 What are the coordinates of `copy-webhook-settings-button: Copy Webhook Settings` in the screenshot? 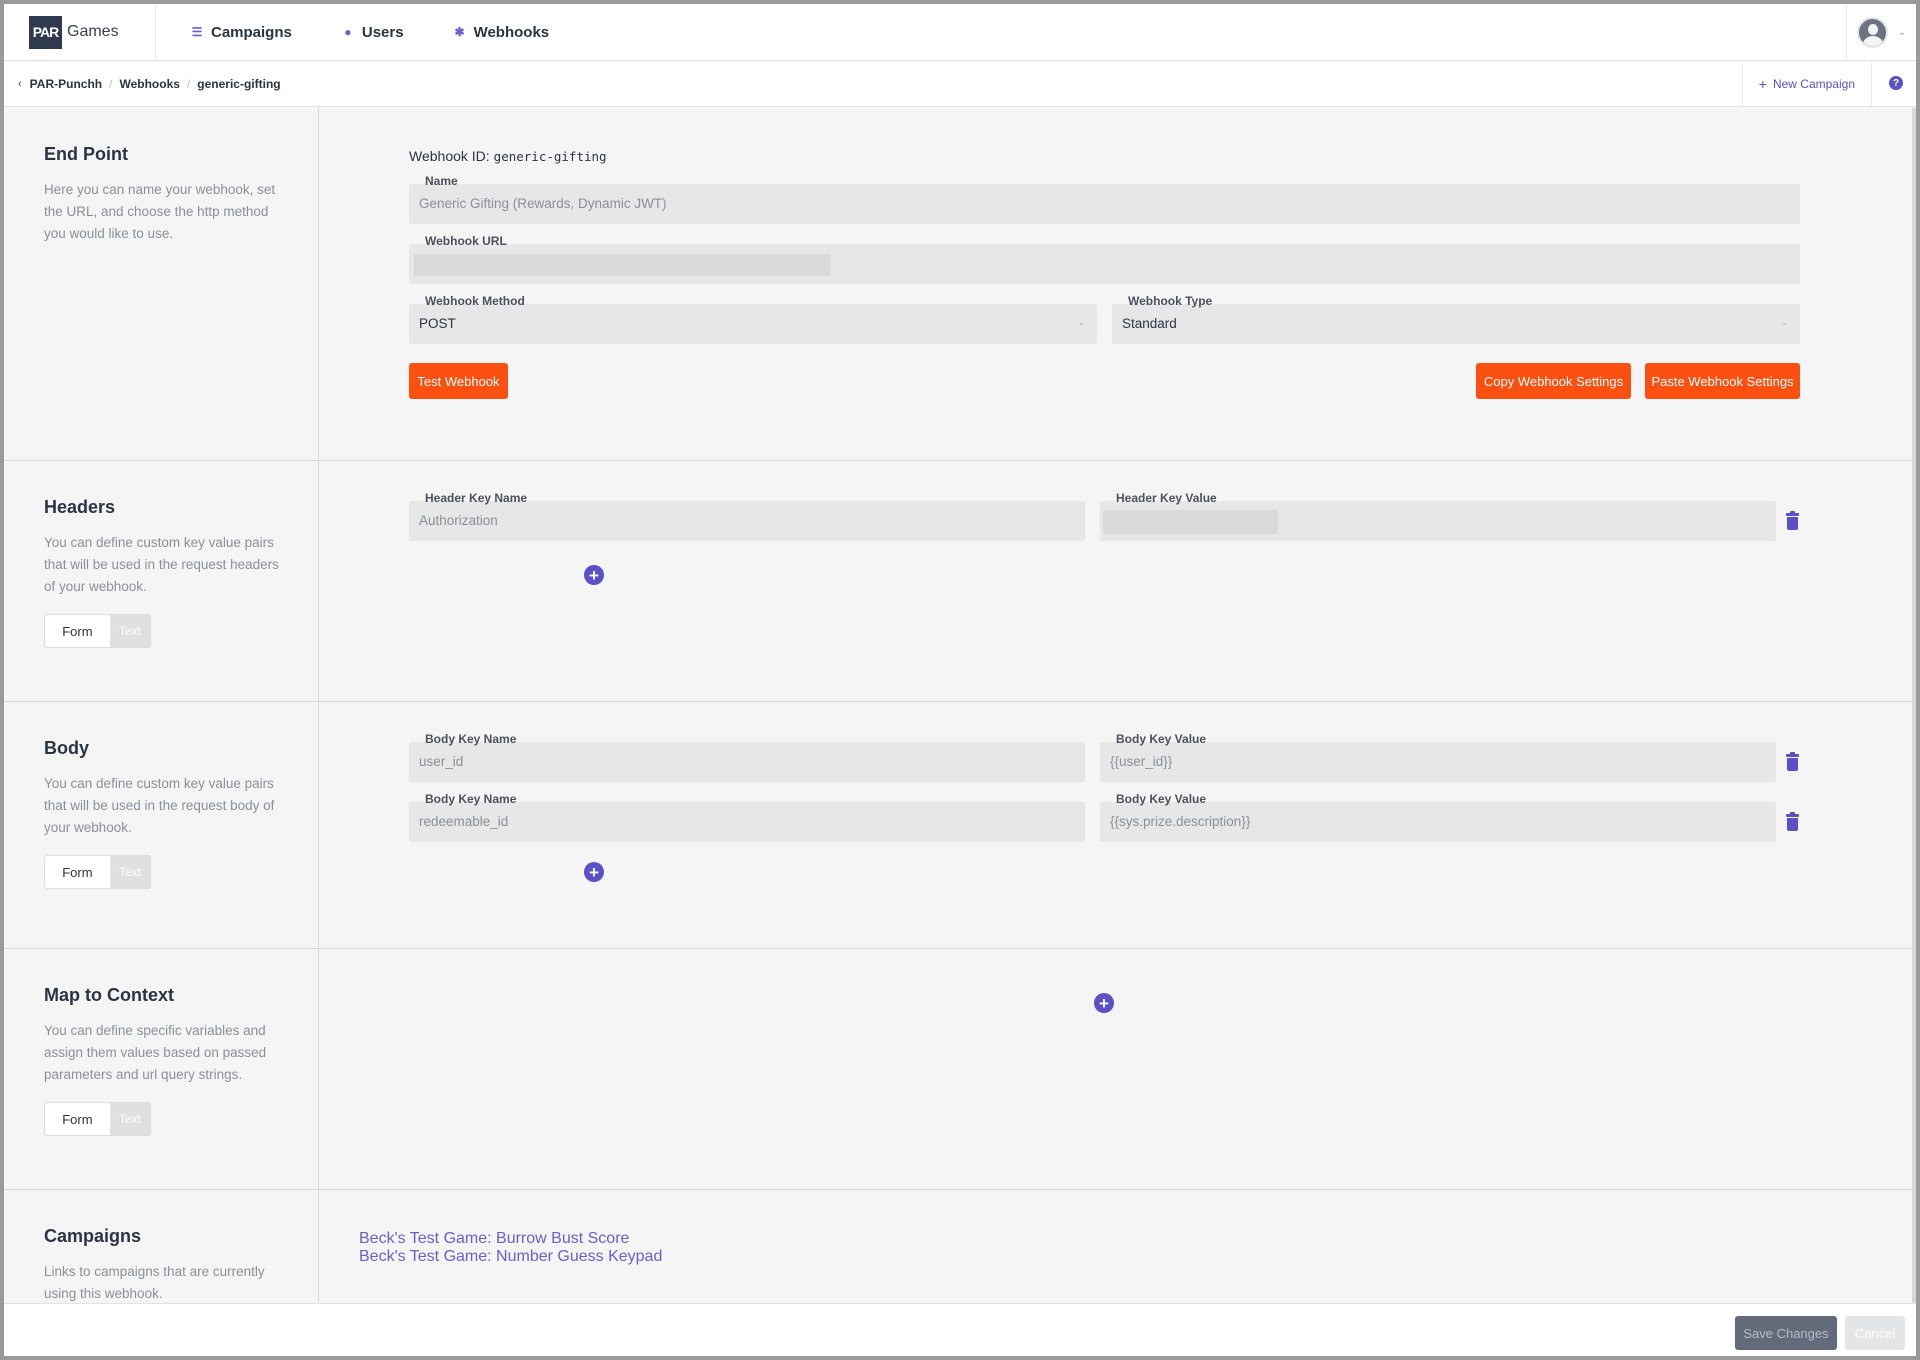 It's located at (1553, 381).